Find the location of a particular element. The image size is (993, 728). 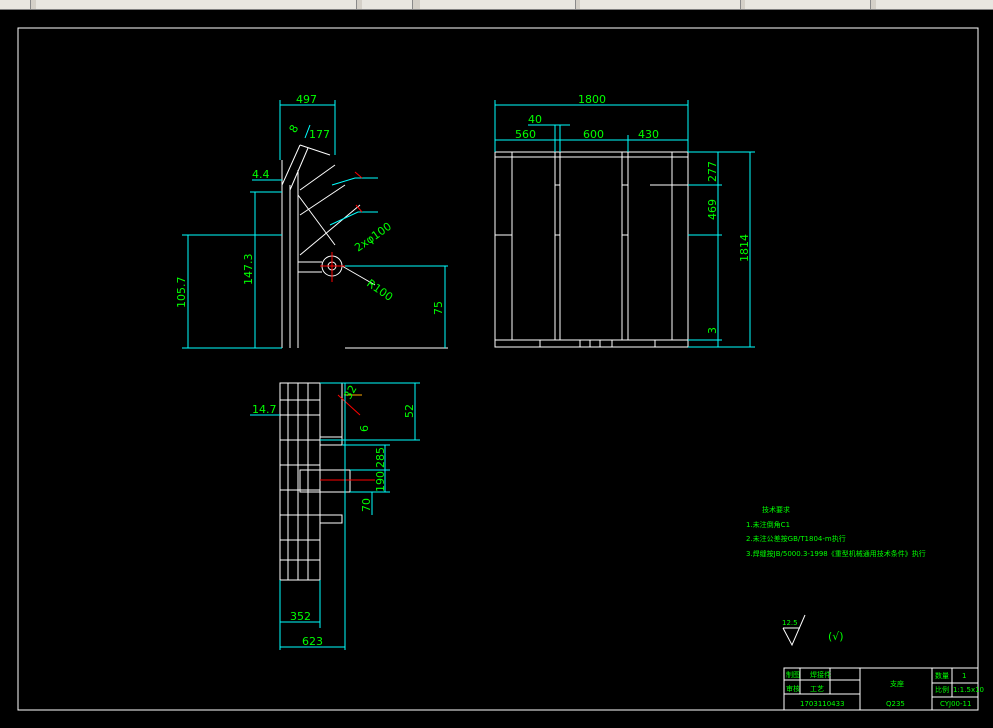

side-view: 497 8 177 4.4 147.3 105.7 2xφ100 R100 75 is located at coordinates (311, 221).